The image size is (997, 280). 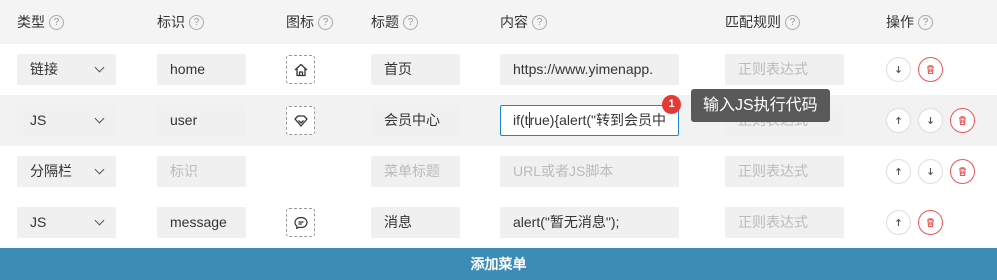 I want to click on header-type-label: 类型, so click(x=31, y=22).